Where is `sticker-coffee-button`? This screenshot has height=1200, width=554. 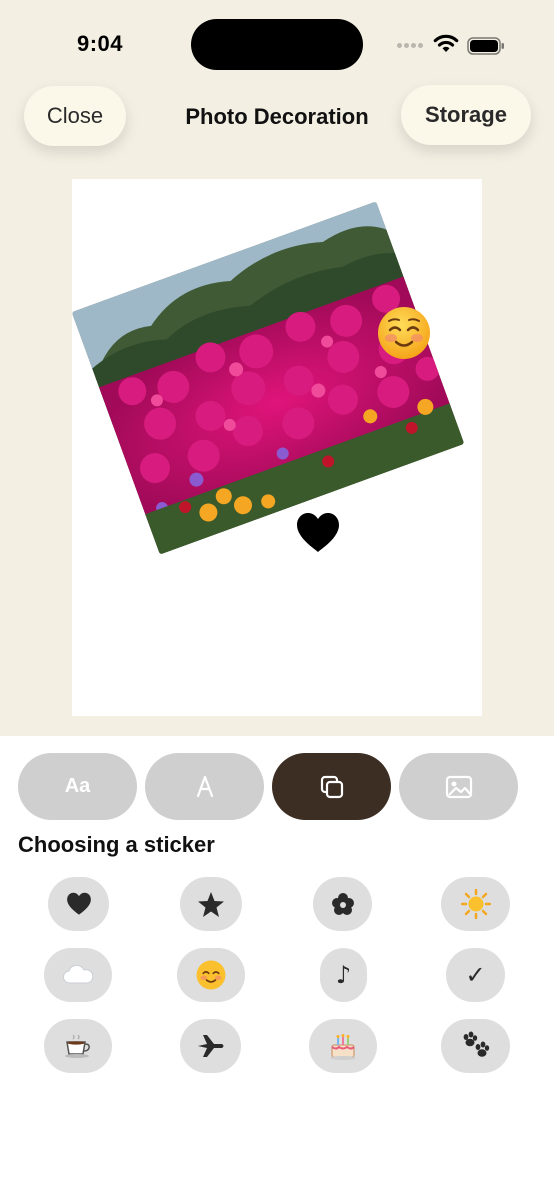
sticker-coffee-button is located at coordinates (78, 1046).